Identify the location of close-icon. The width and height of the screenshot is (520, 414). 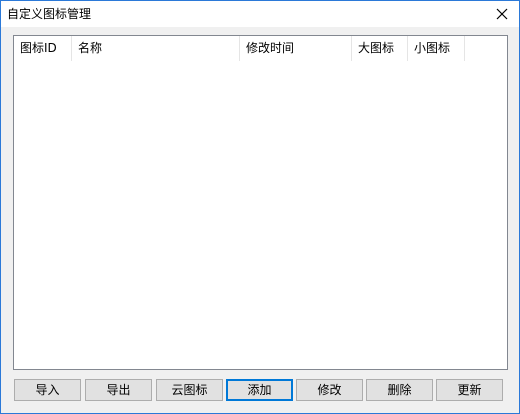
(502, 14).